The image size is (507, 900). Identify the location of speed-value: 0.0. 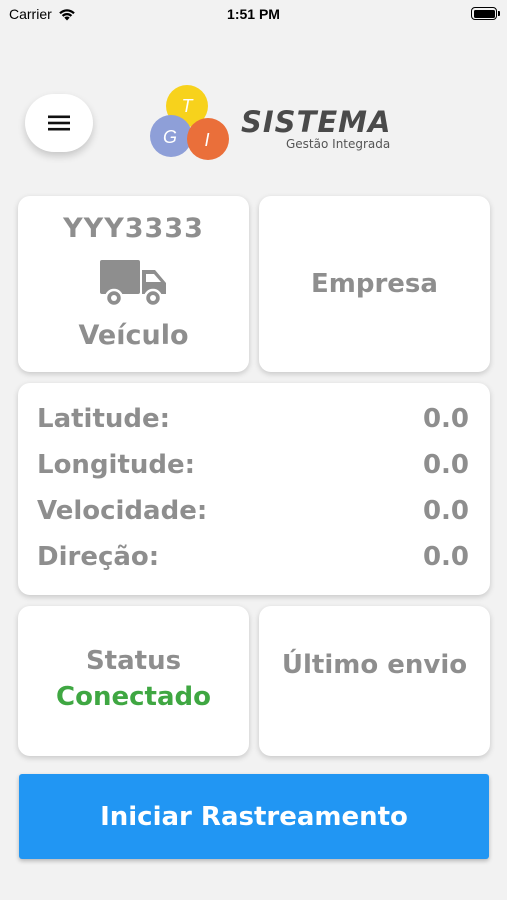
(445, 511).